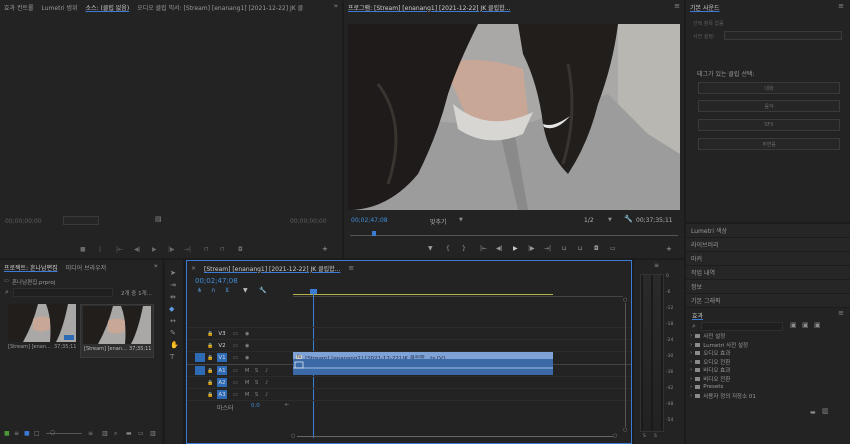 The width and height of the screenshot is (850, 444). What do you see at coordinates (655, 436) in the screenshot?
I see `solo-right-button: S` at bounding box center [655, 436].